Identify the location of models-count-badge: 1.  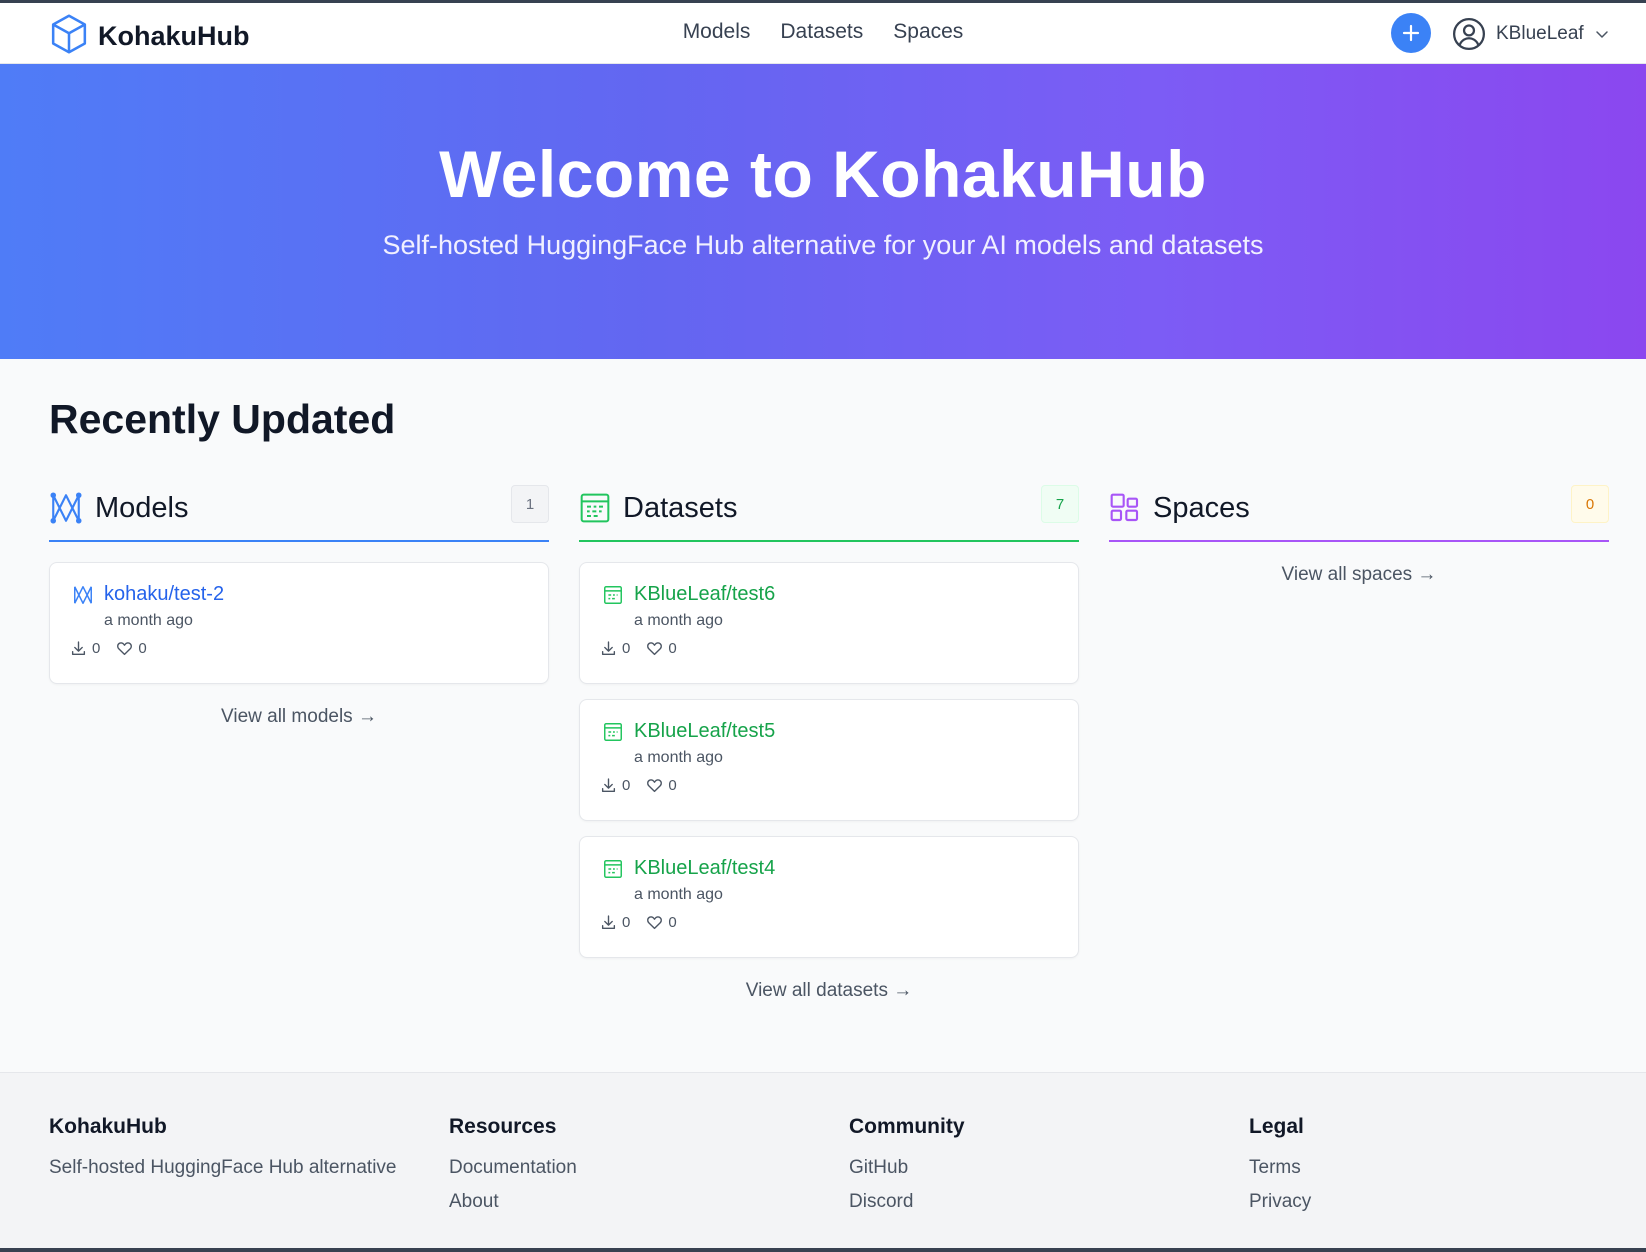
(530, 504).